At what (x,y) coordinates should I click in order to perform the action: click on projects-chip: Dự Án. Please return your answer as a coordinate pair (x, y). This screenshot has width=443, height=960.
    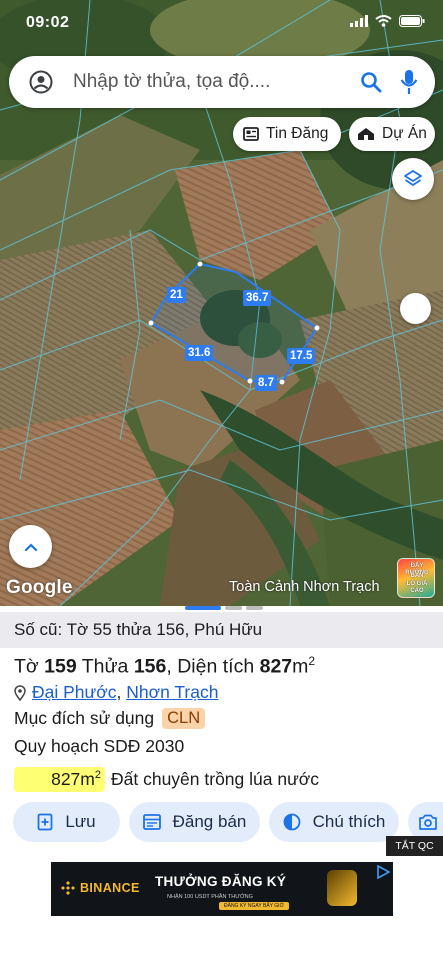
    Looking at the image, I should click on (392, 134).